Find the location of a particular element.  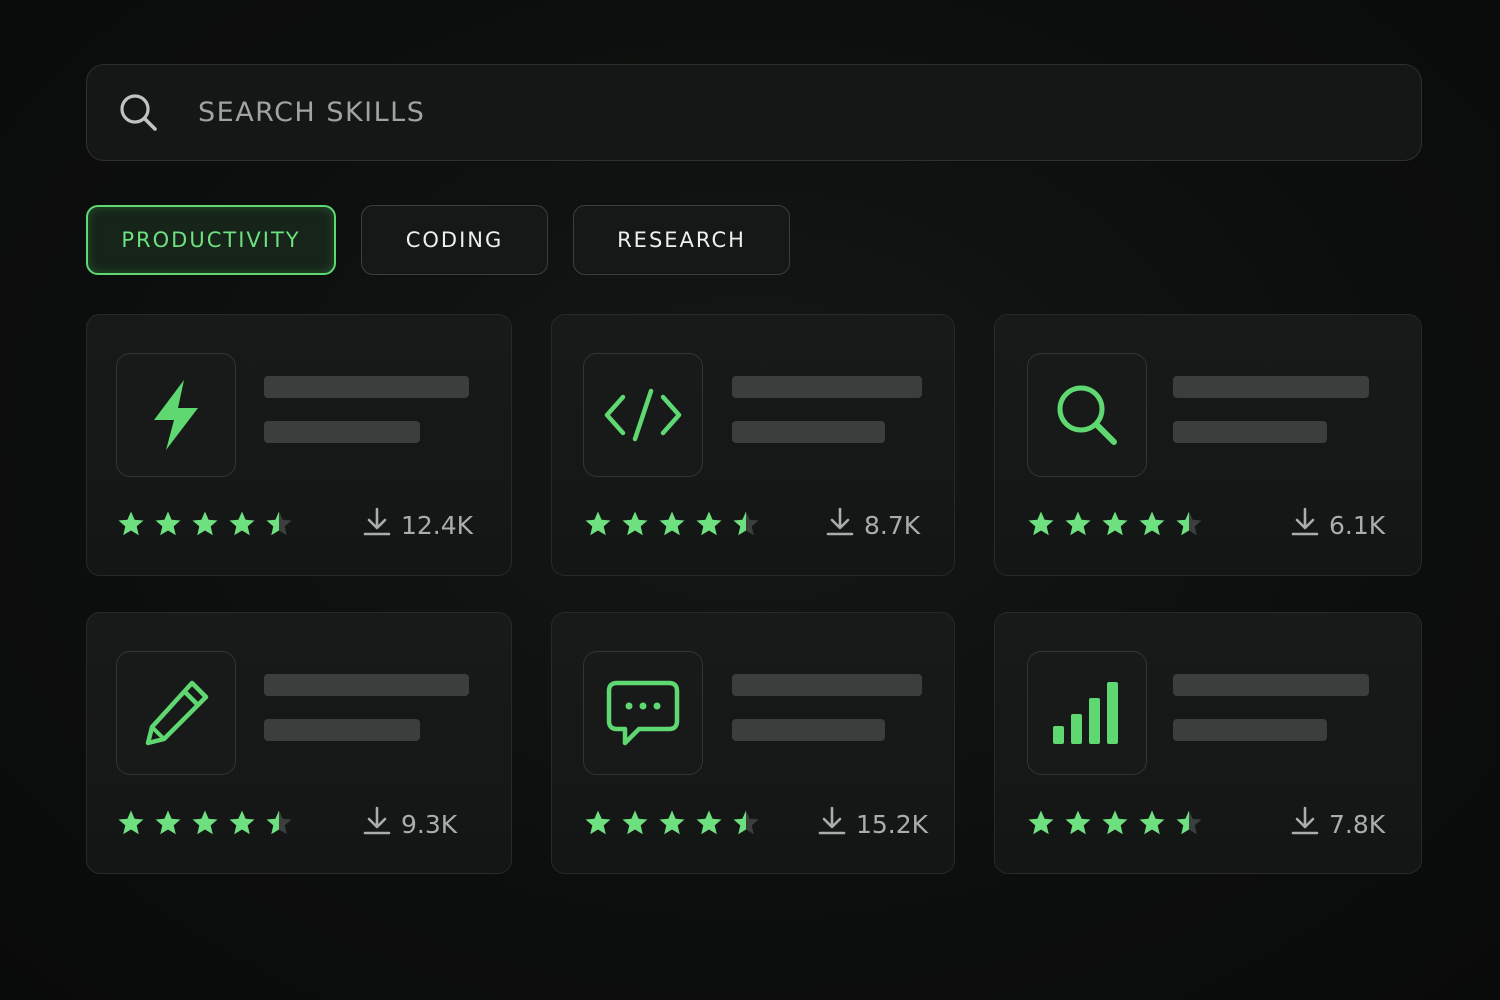

download-count: 15.2K is located at coordinates (873, 824).